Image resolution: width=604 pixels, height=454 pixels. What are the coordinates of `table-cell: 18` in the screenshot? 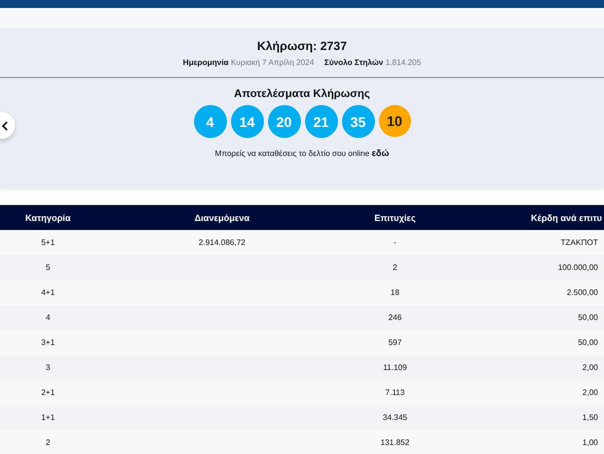 It's located at (395, 292).